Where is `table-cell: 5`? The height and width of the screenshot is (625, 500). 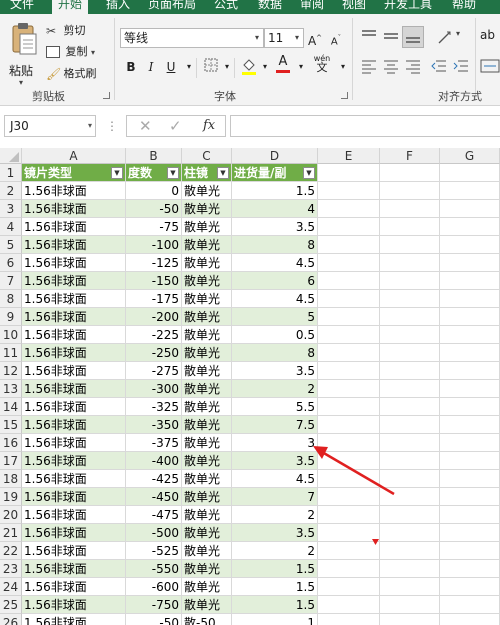
table-cell: 5 is located at coordinates (275, 317).